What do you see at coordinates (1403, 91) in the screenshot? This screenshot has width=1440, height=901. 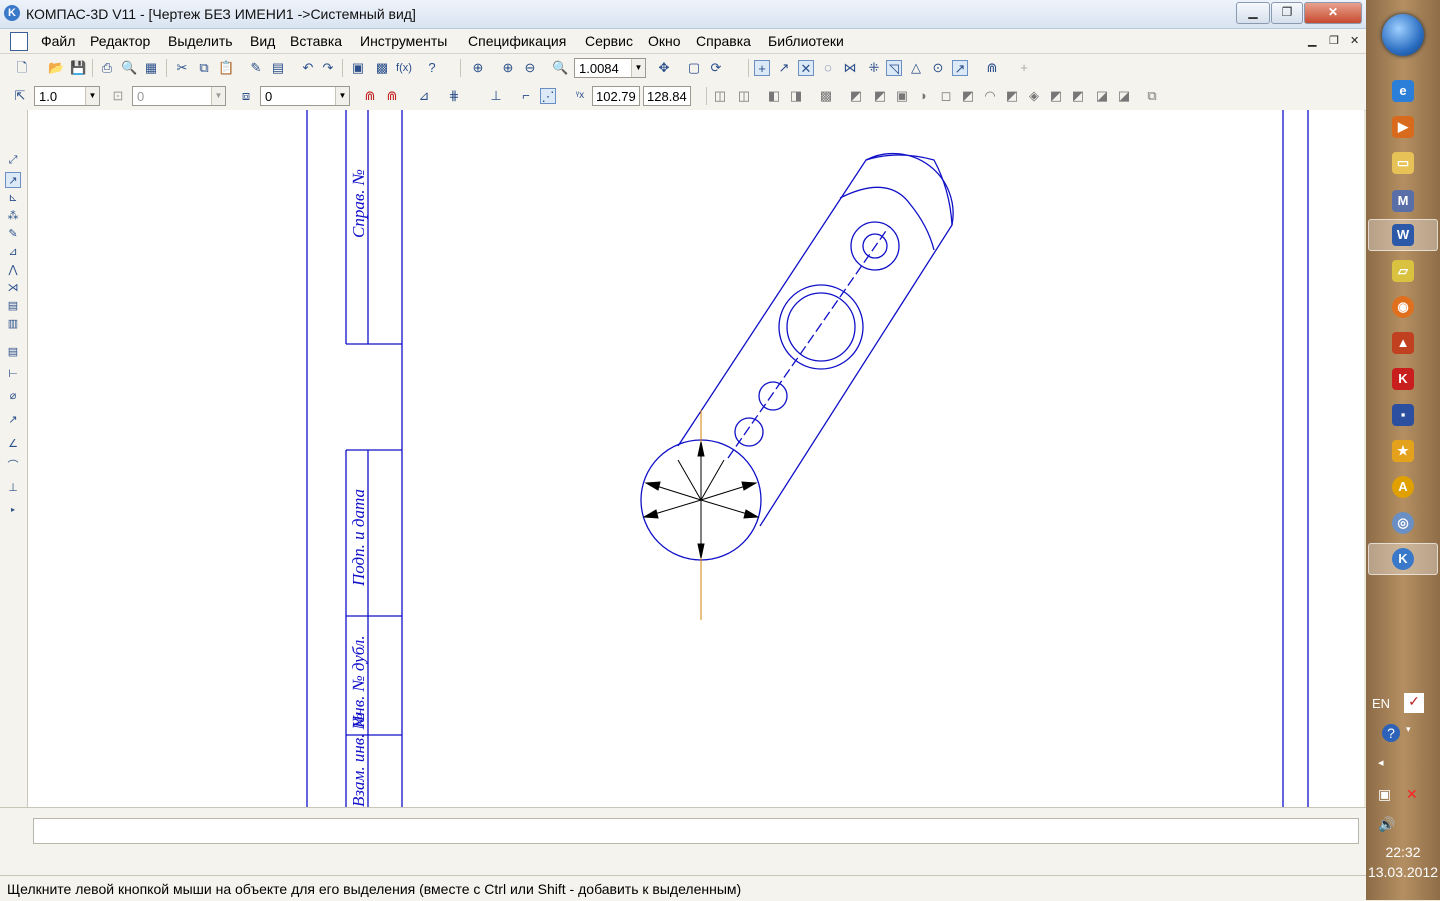 I see `ie-icon: e` at bounding box center [1403, 91].